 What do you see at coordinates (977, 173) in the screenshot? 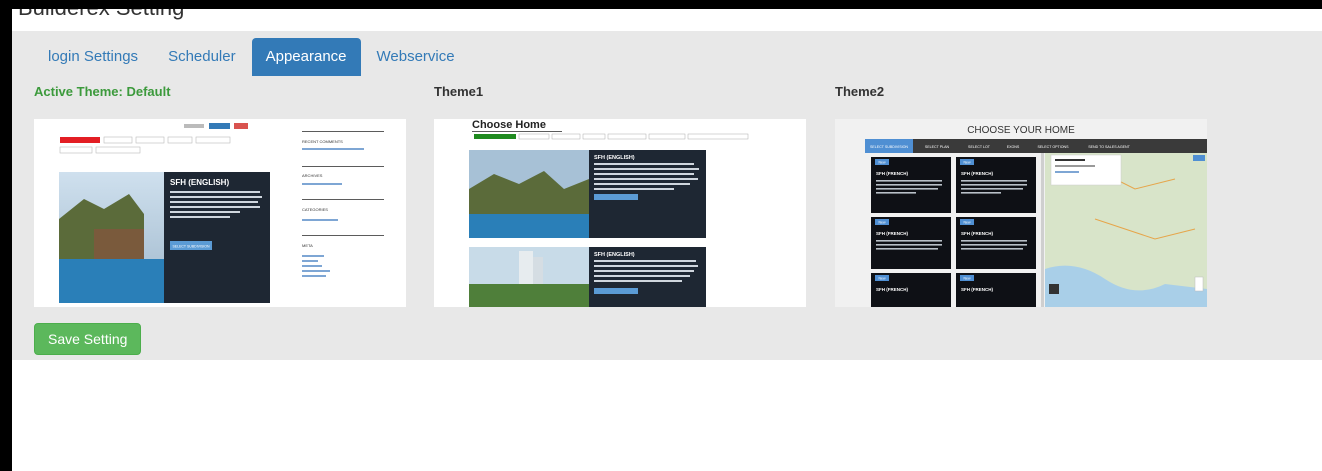
I see `theme2-card-title-2: SFH (FRENCH)` at bounding box center [977, 173].